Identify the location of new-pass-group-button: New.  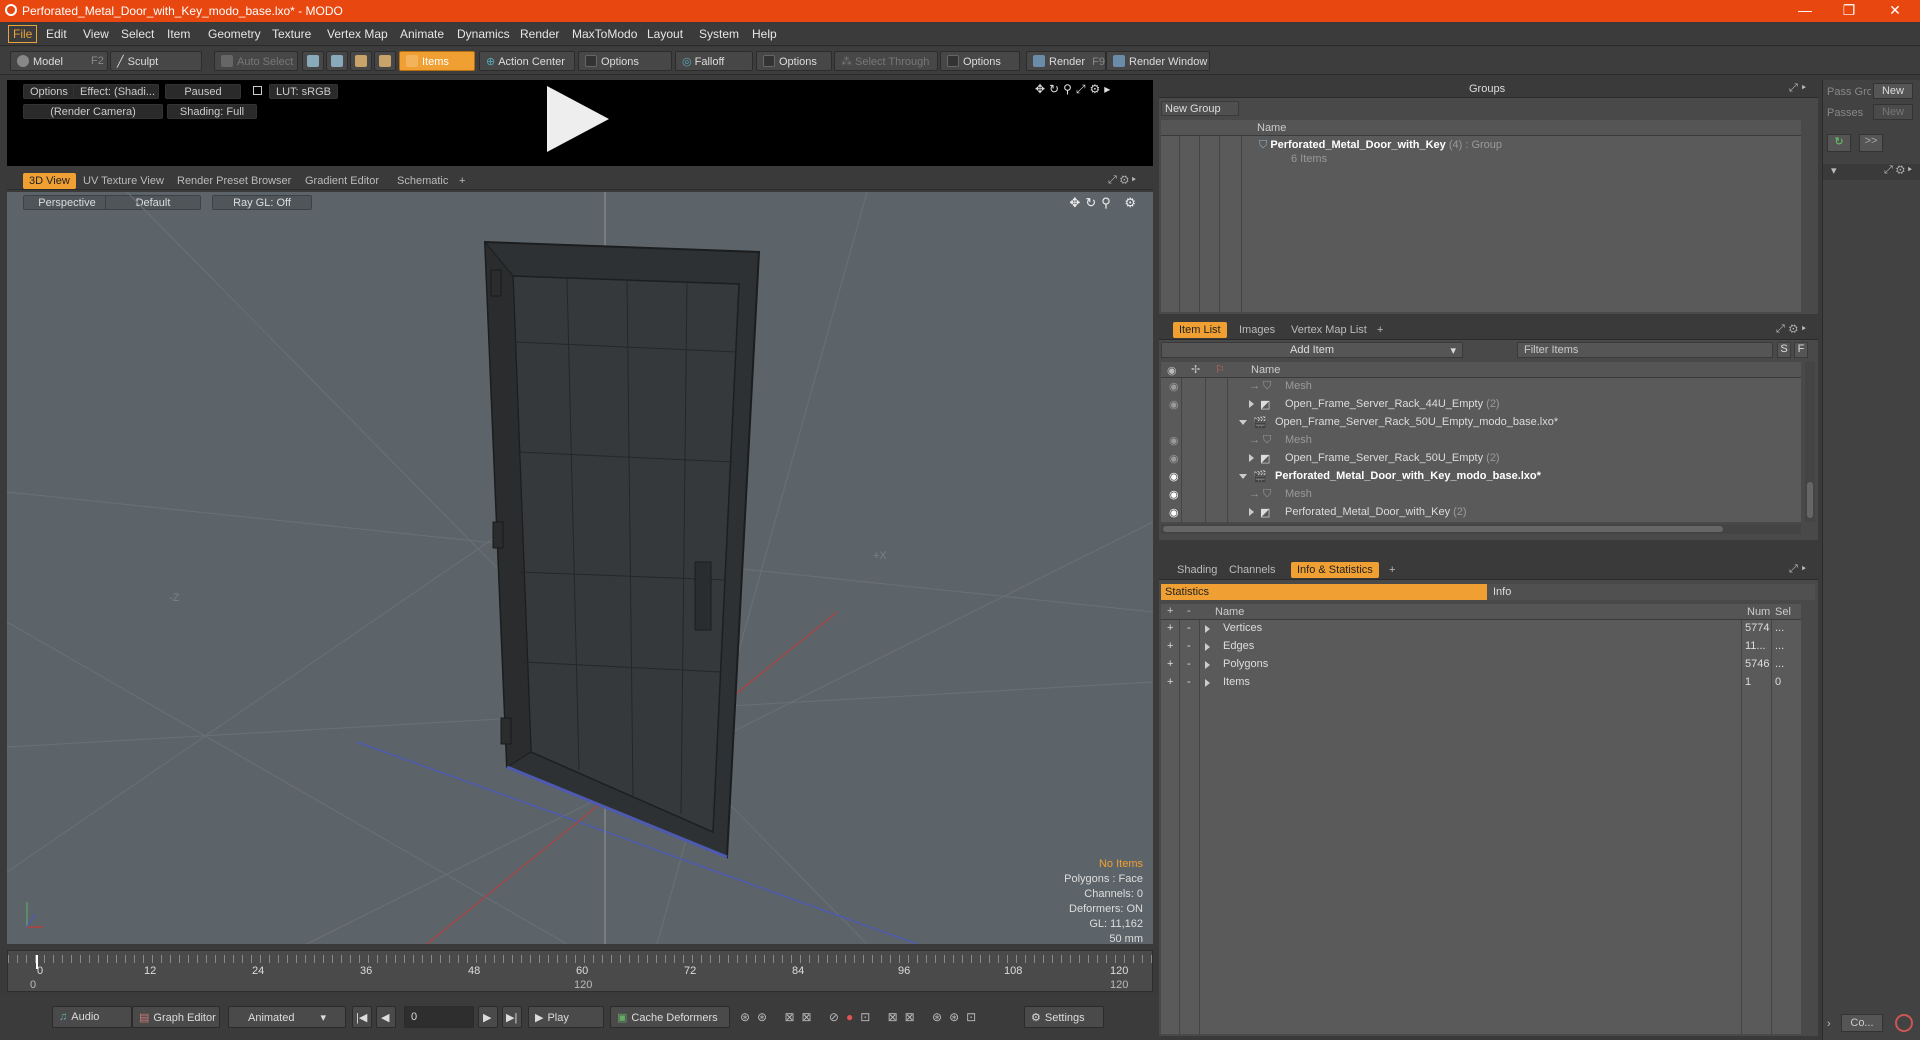
(1893, 91).